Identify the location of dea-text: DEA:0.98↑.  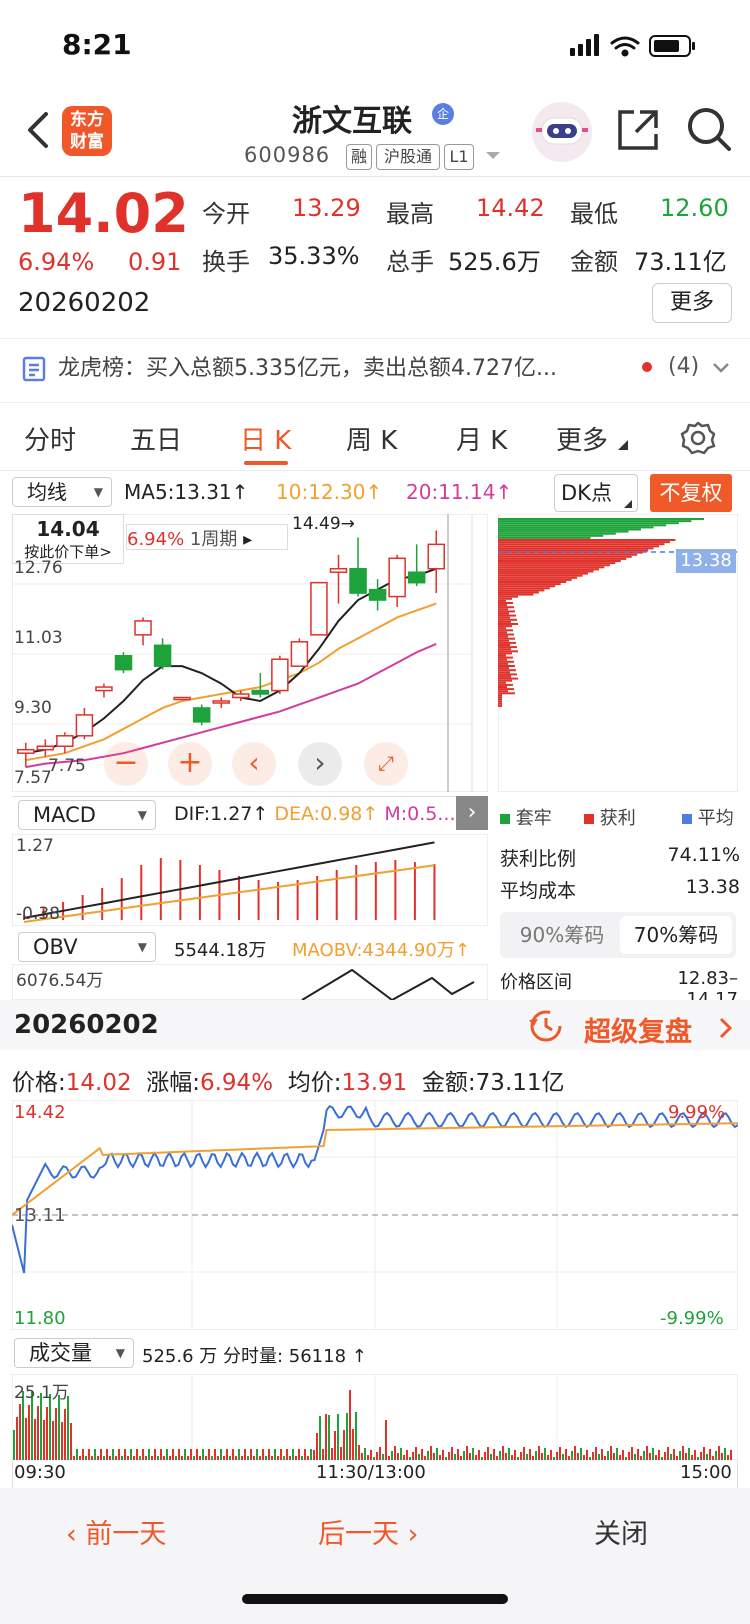
(326, 814).